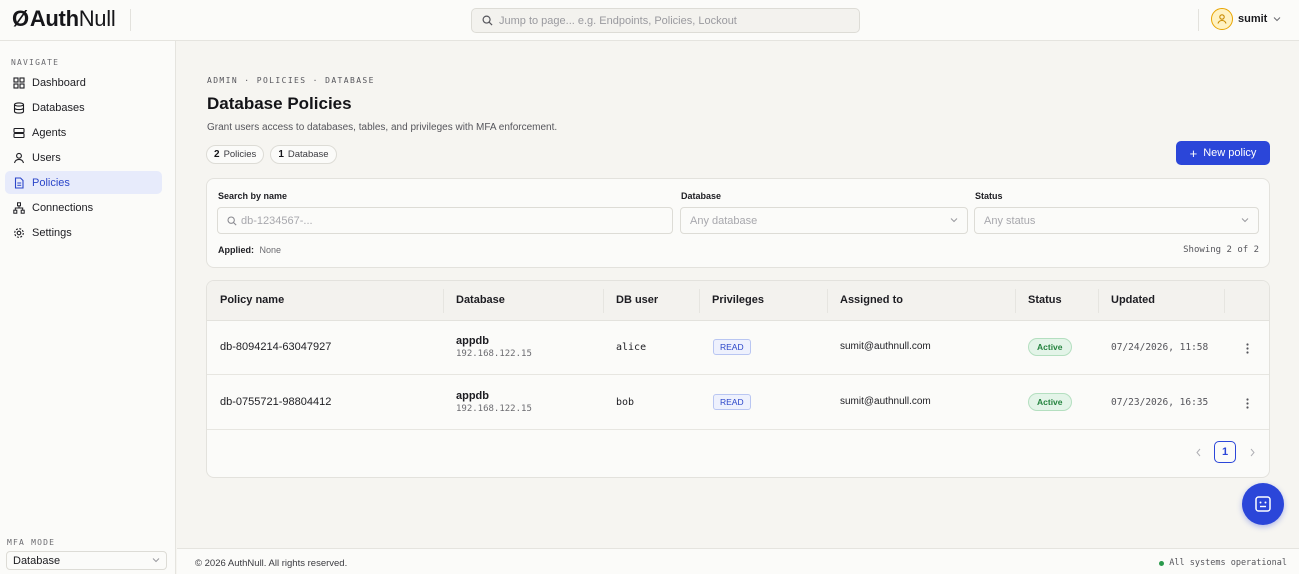 Image resolution: width=1299 pixels, height=574 pixels. Describe the element at coordinates (1252, 452) in the screenshot. I see `chevron-right-icon` at that location.